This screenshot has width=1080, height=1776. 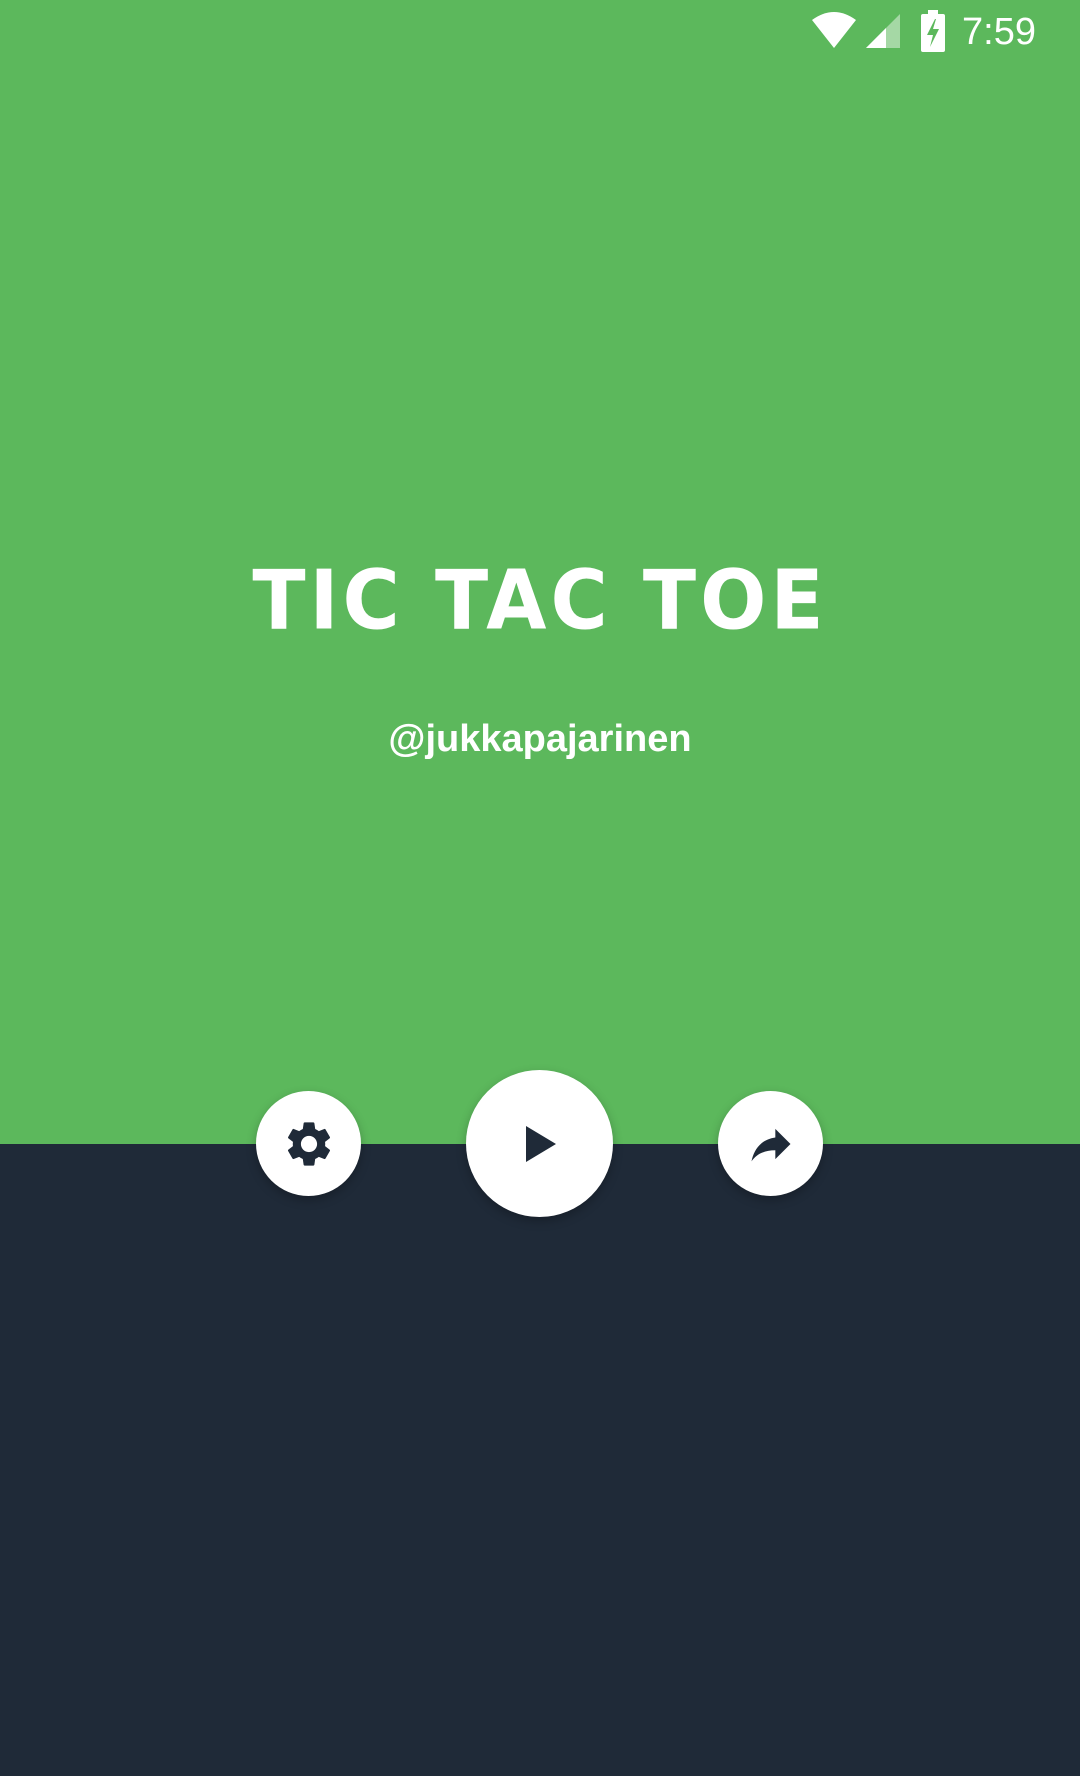 What do you see at coordinates (883, 31) in the screenshot?
I see `cell-signal-icon` at bounding box center [883, 31].